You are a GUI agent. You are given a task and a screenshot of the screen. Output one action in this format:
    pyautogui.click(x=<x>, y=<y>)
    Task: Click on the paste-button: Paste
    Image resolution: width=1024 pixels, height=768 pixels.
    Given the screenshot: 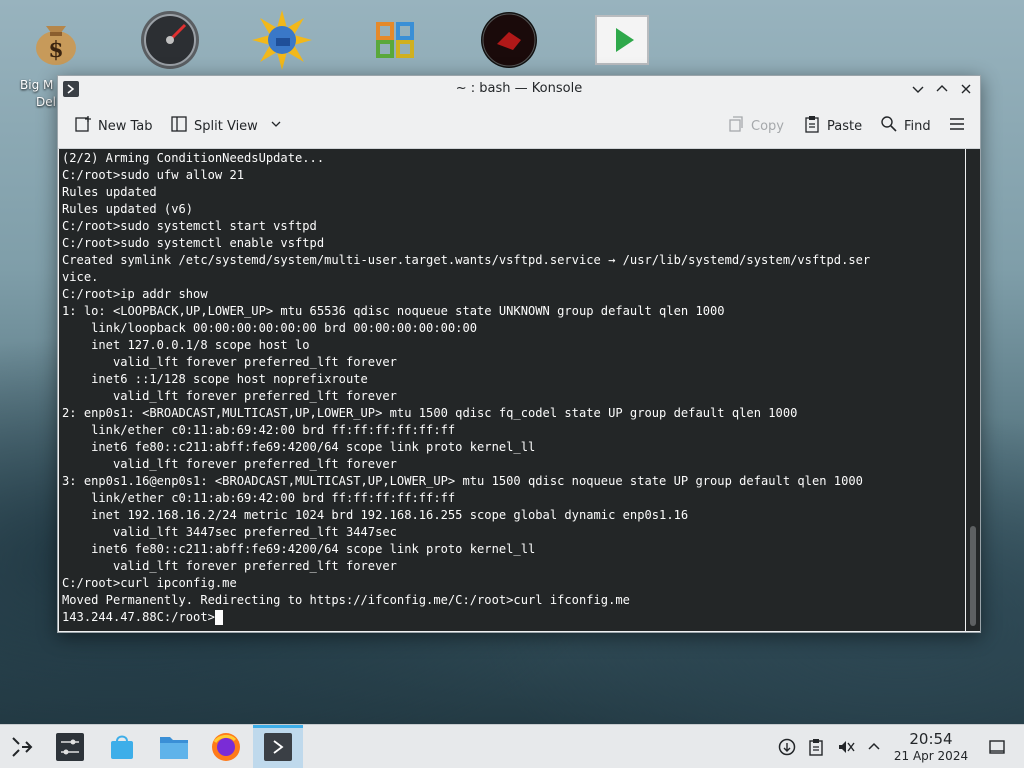 What is the action you would take?
    pyautogui.click(x=832, y=126)
    